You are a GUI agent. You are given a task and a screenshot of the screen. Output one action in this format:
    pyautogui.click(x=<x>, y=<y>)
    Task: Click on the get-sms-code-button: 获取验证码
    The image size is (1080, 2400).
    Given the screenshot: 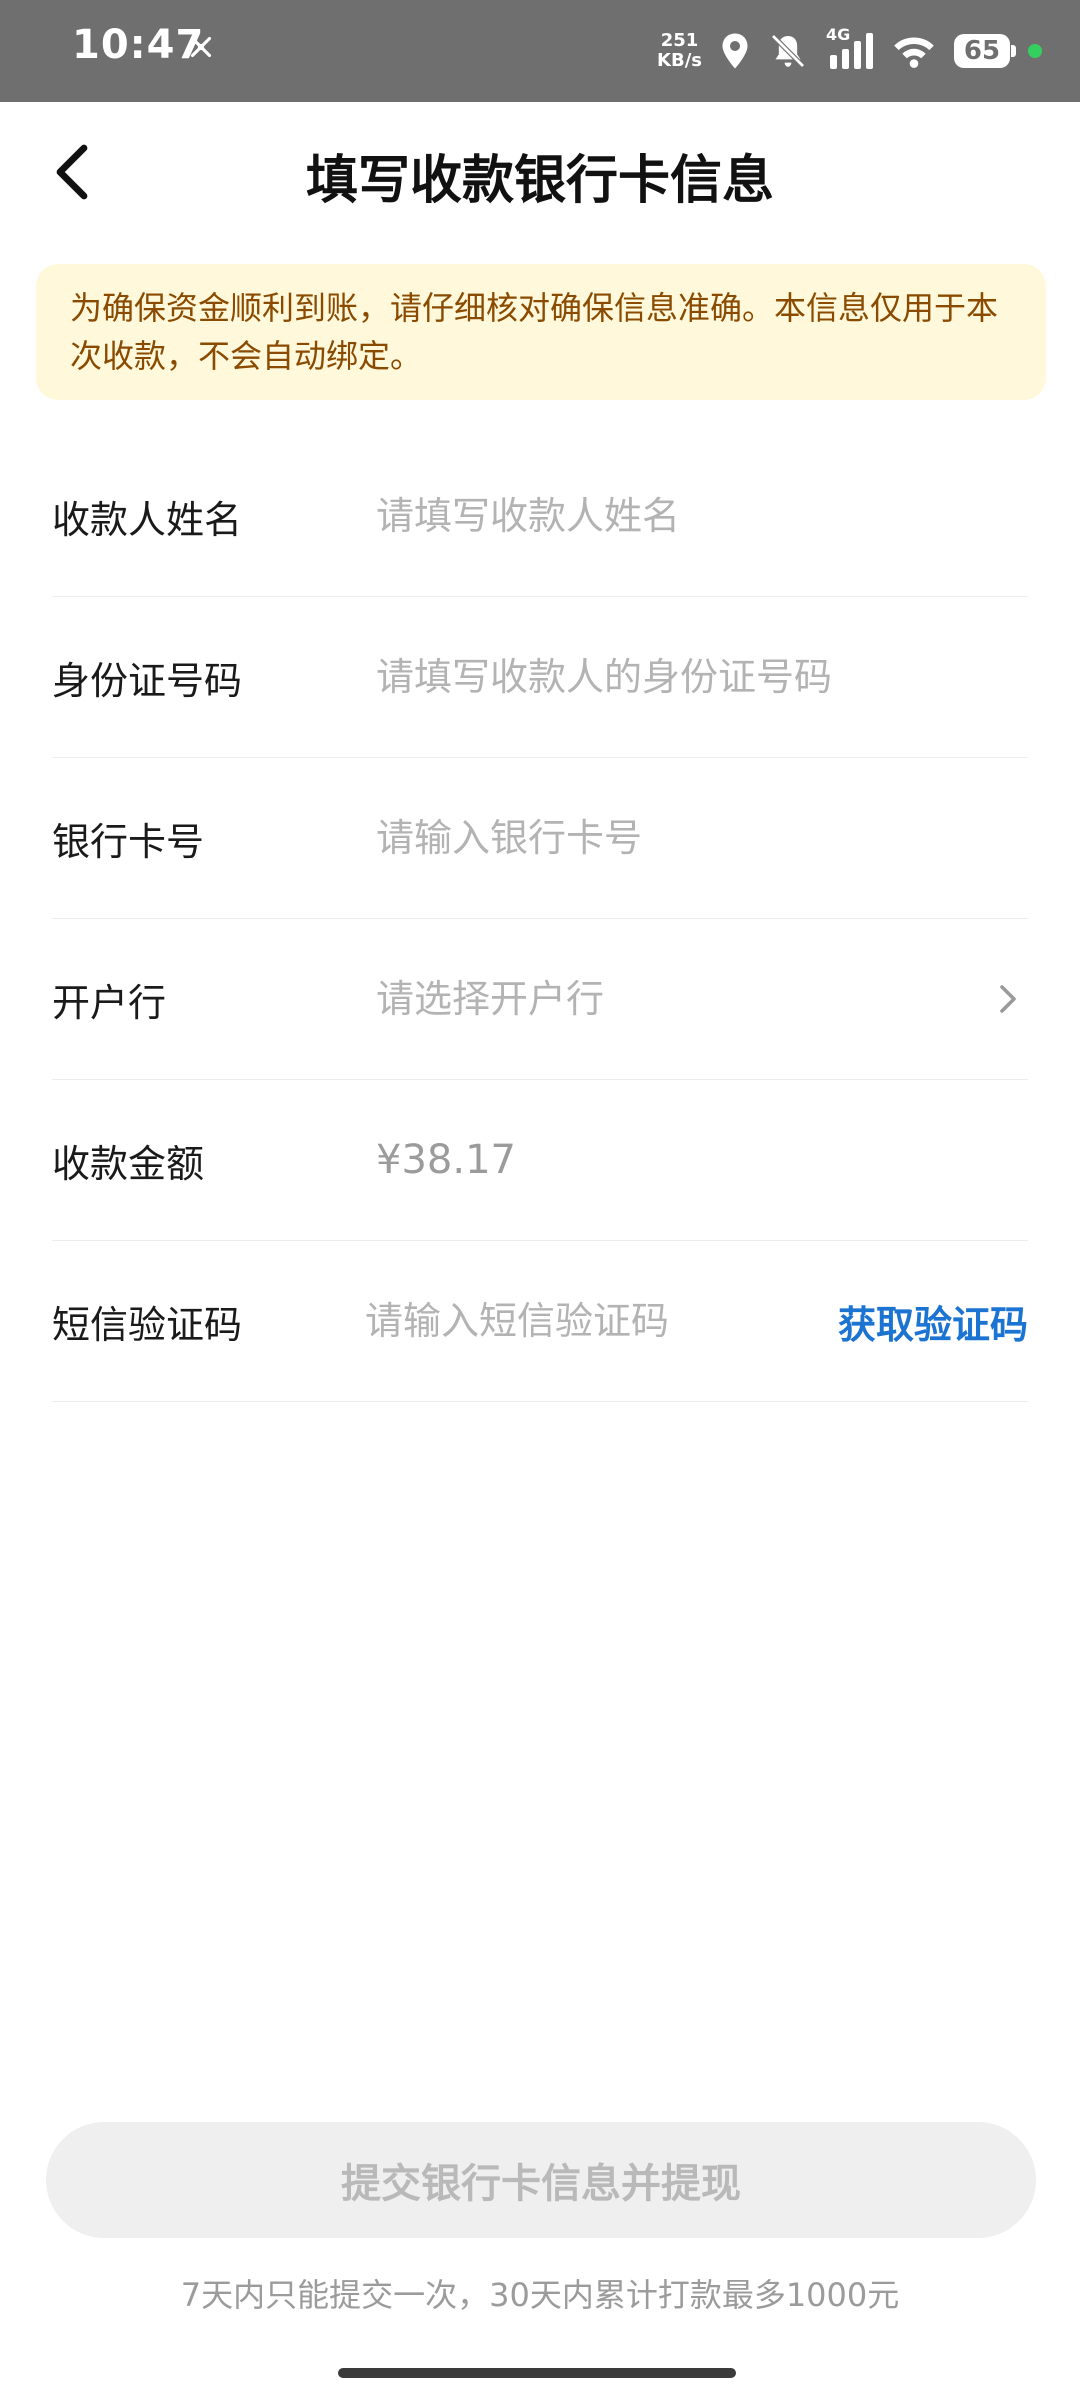 What is the action you would take?
    pyautogui.click(x=933, y=1321)
    